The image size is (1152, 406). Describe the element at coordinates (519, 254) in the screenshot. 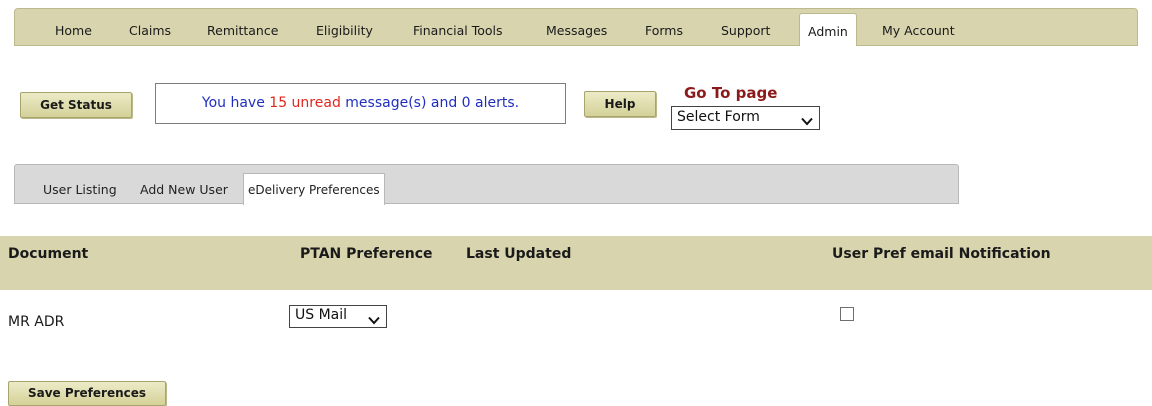

I see `column-header-last-updated: Last Updated` at that location.